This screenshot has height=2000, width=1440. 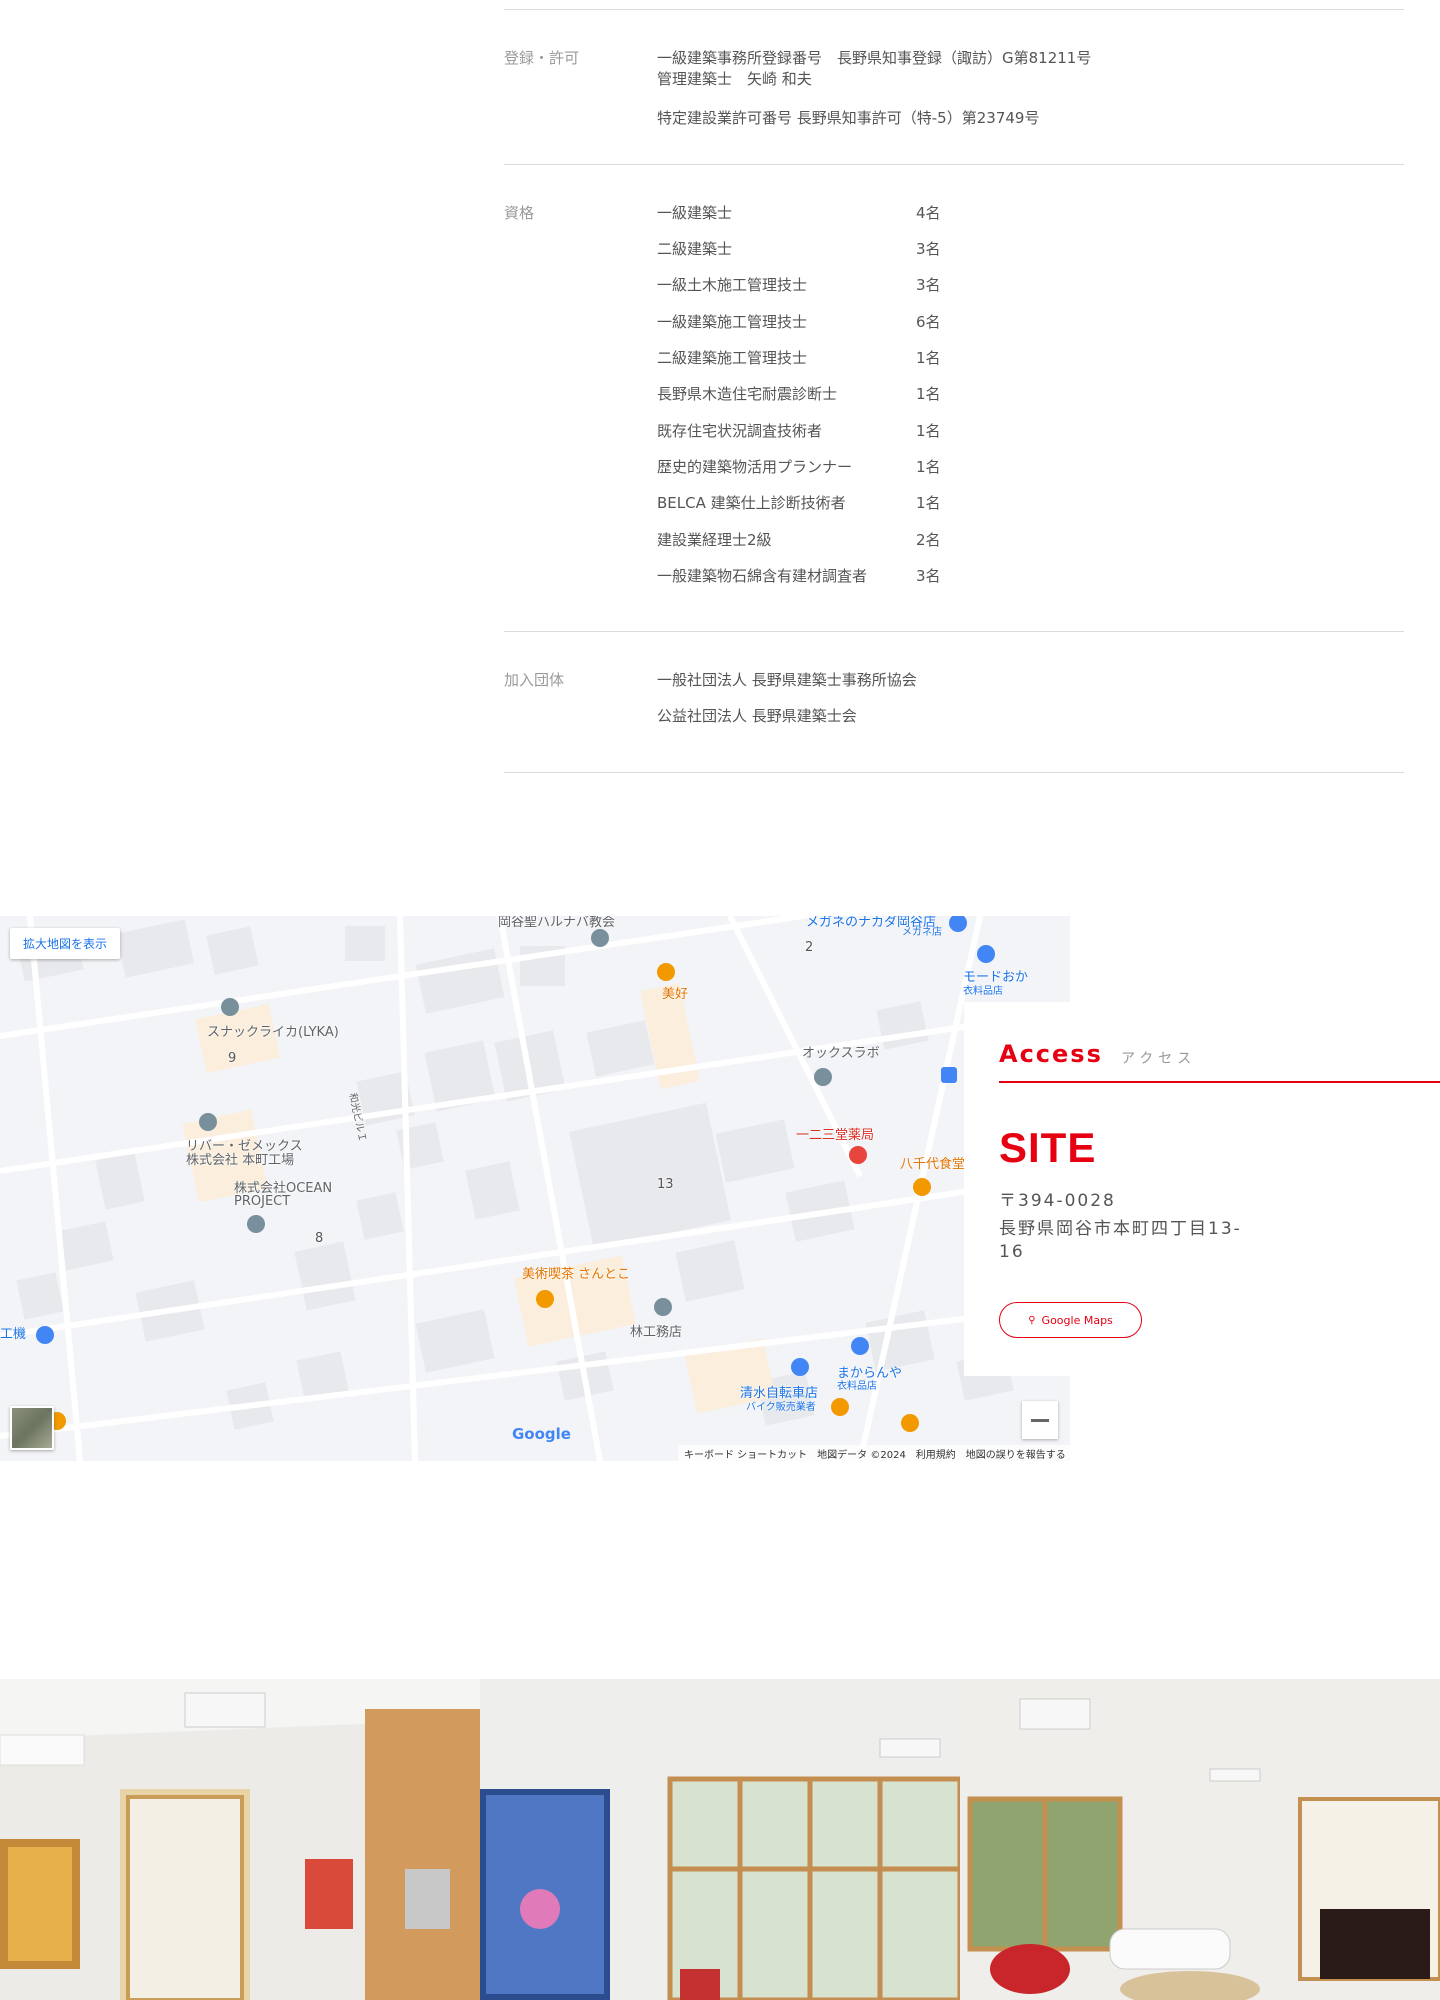 I want to click on qualification-name: 長野県木造住宅耐震診断士, so click(x=747, y=394).